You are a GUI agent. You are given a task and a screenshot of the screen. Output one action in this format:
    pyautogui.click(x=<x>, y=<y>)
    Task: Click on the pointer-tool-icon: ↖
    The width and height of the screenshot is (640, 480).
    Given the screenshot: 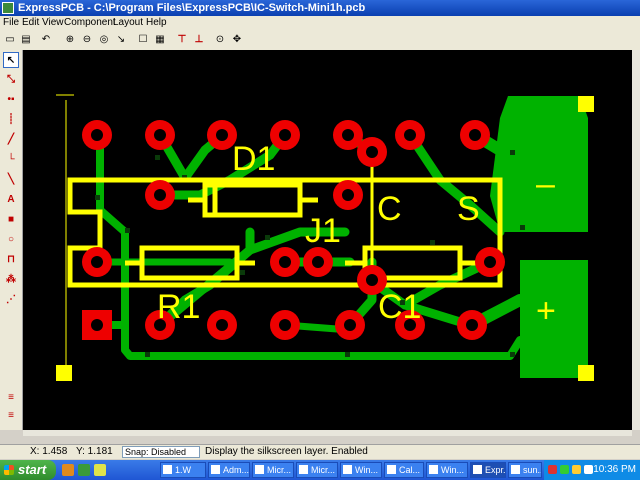 What is the action you would take?
    pyautogui.click(x=11, y=60)
    